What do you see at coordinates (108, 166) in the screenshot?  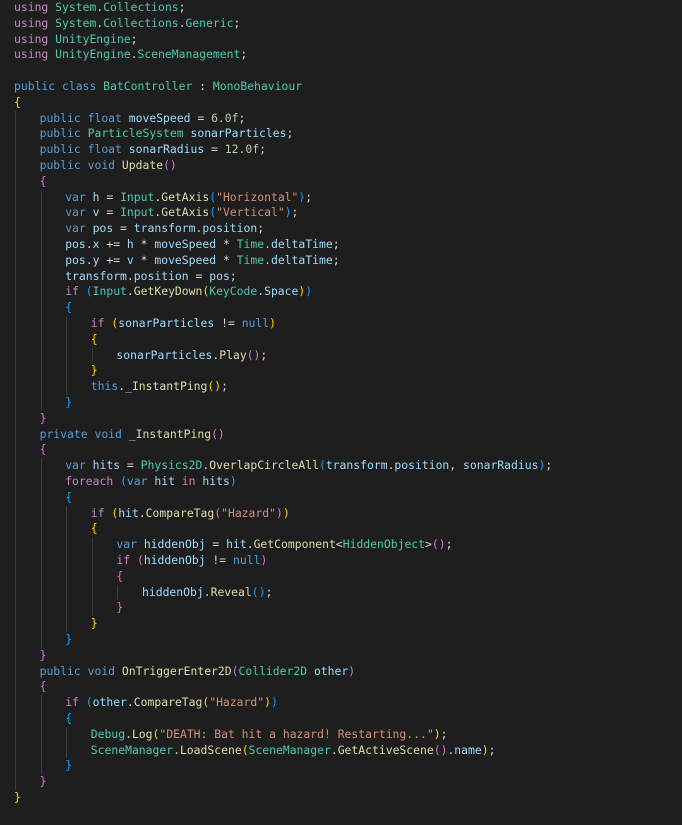 I see `code-line: public void Update()` at bounding box center [108, 166].